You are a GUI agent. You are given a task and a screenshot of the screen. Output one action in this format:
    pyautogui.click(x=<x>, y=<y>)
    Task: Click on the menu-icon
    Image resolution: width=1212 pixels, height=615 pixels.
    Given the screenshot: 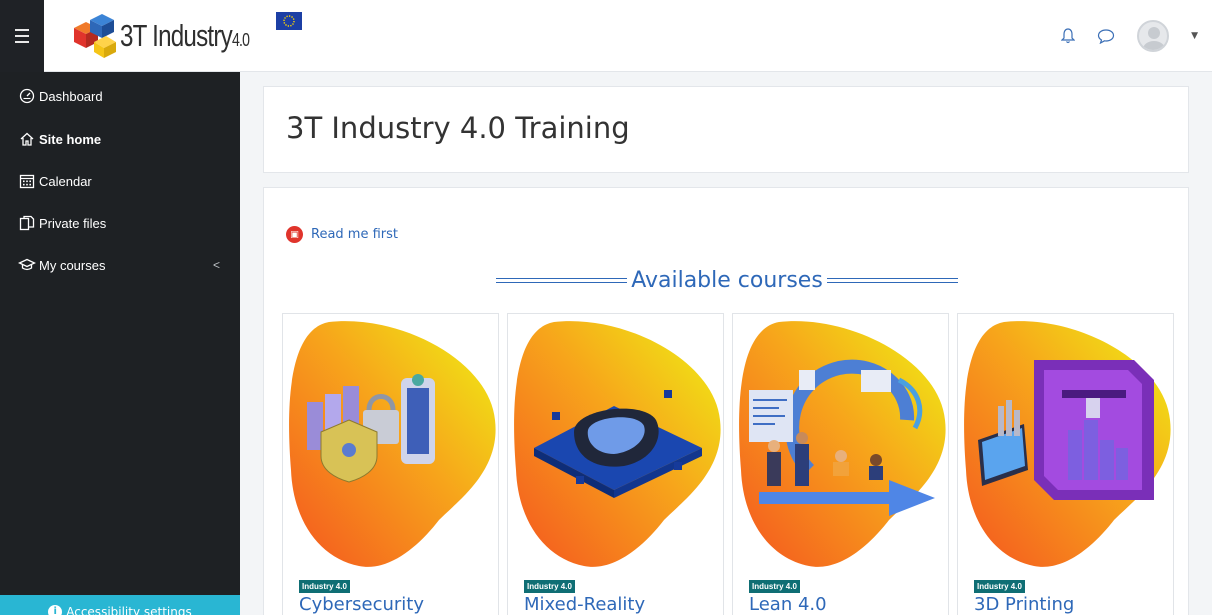 What is the action you would take?
    pyautogui.click(x=22, y=36)
    